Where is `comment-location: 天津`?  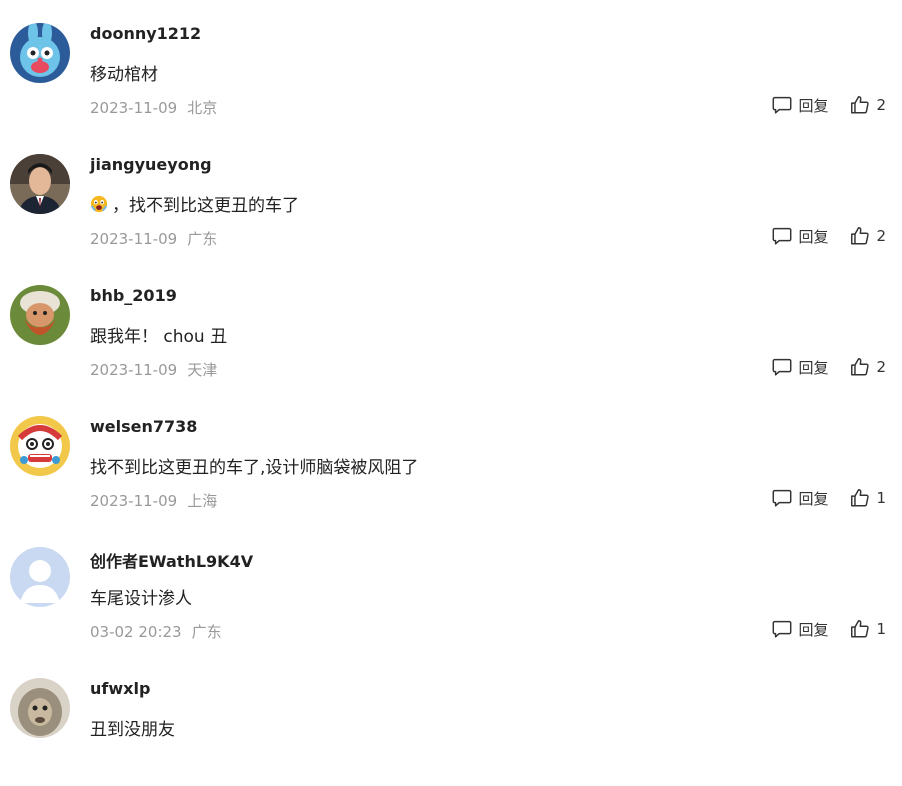
comment-location: 天津 is located at coordinates (202, 370).